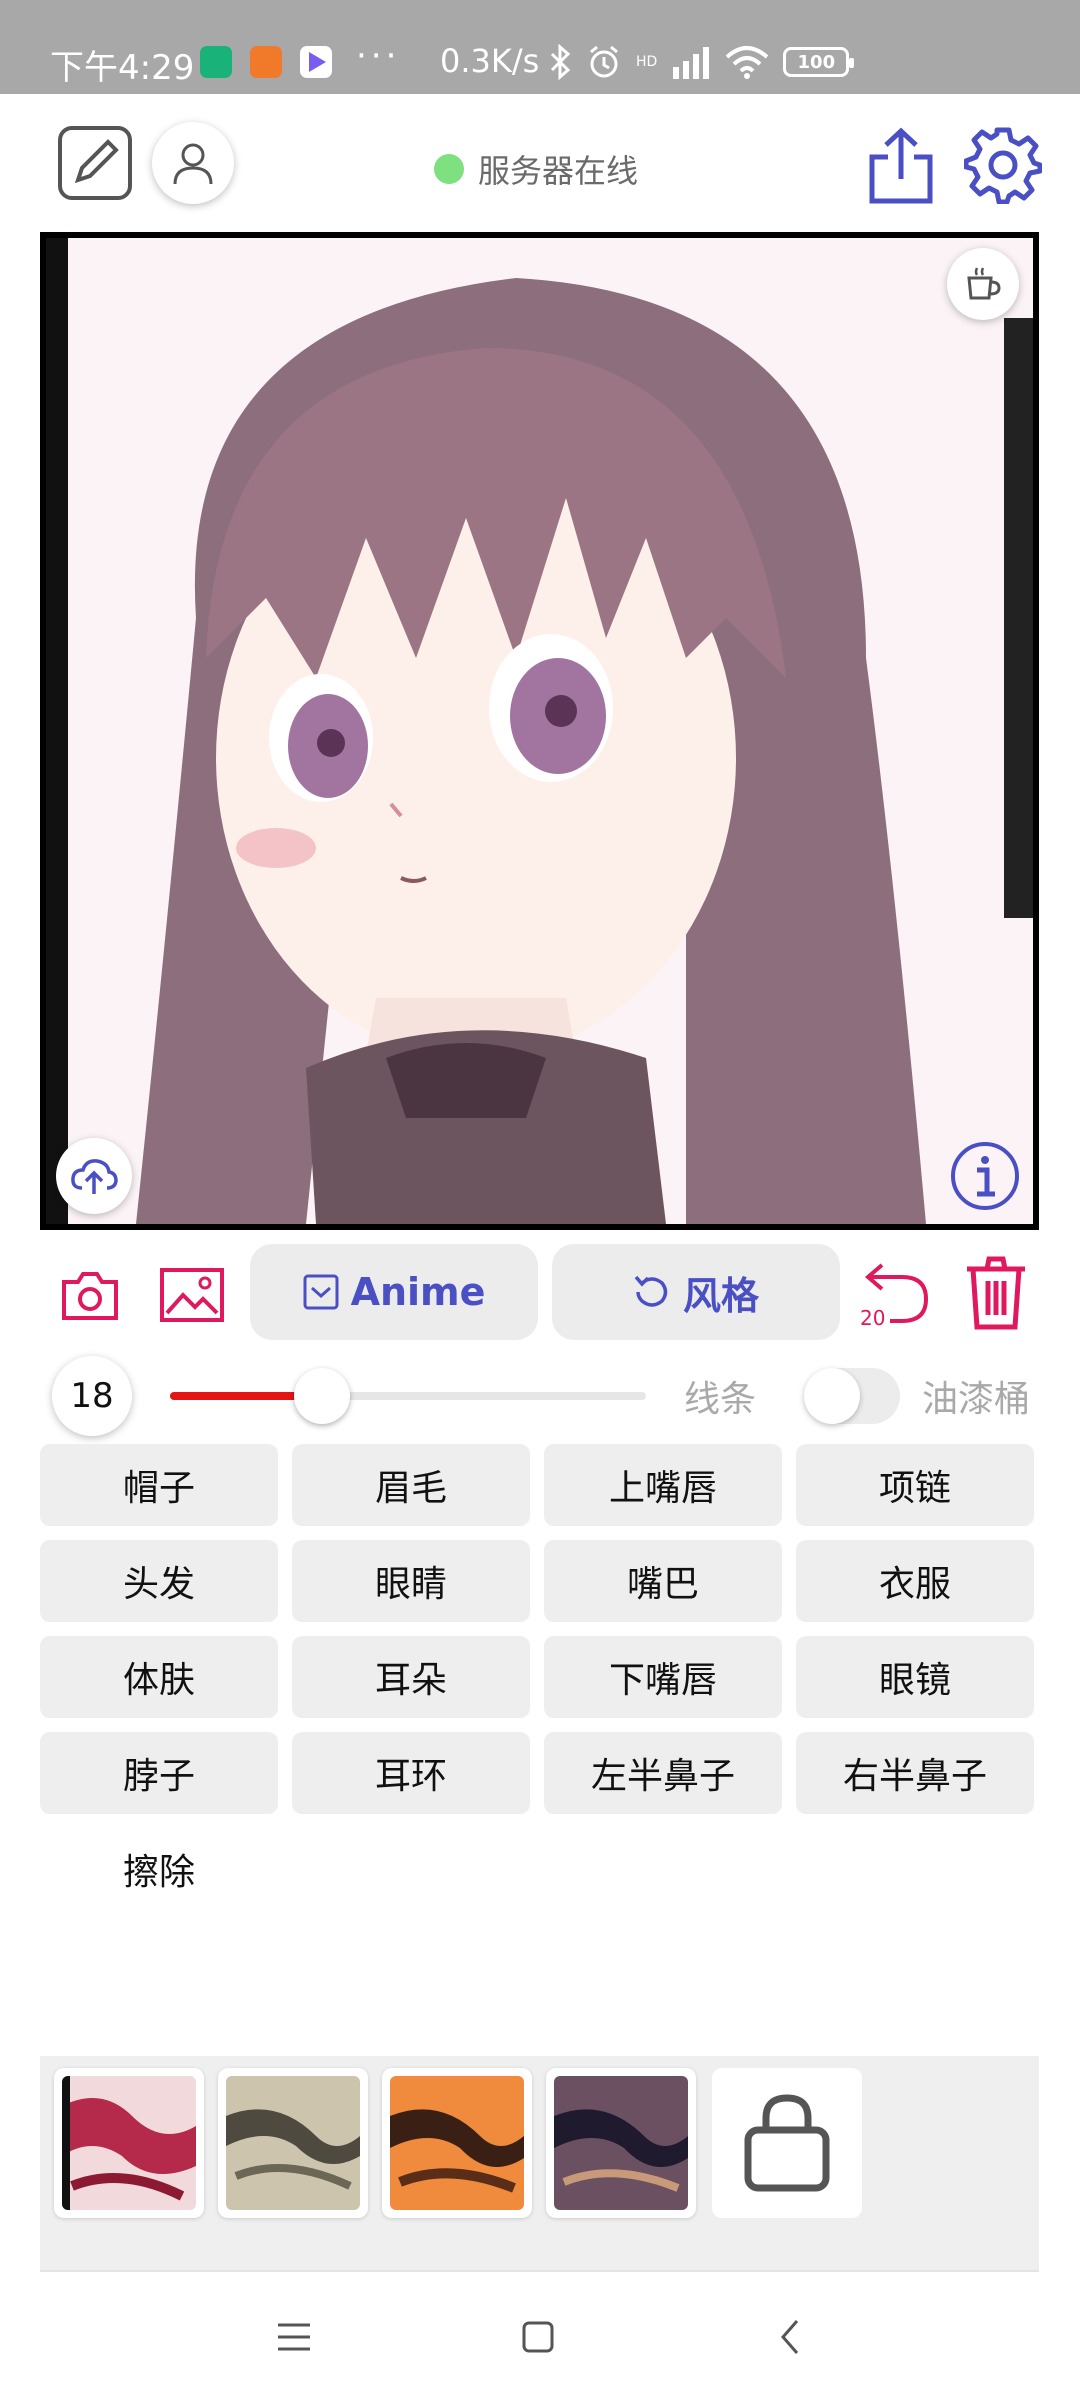 This screenshot has width=1080, height=2400. Describe the element at coordinates (894, 1294) in the screenshot. I see `undo-button: 20` at that location.